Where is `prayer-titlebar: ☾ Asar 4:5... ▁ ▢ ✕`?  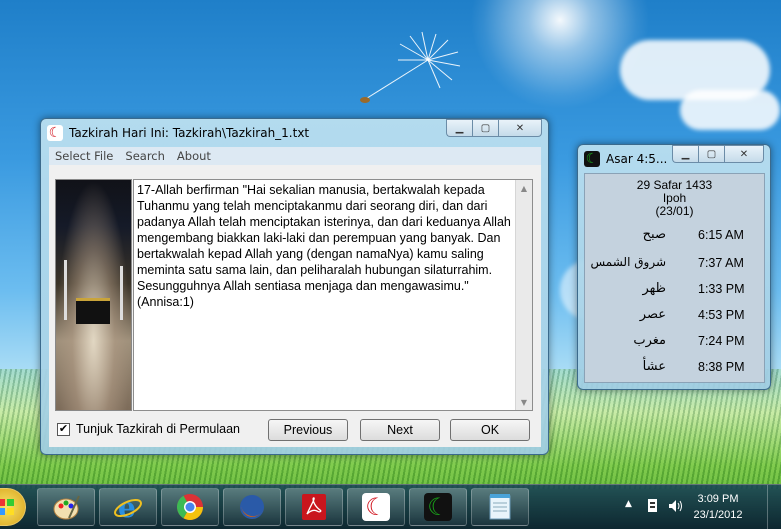
prayer-titlebar: ☾ Asar 4:5... ▁ ▢ ✕ is located at coordinates (674, 159).